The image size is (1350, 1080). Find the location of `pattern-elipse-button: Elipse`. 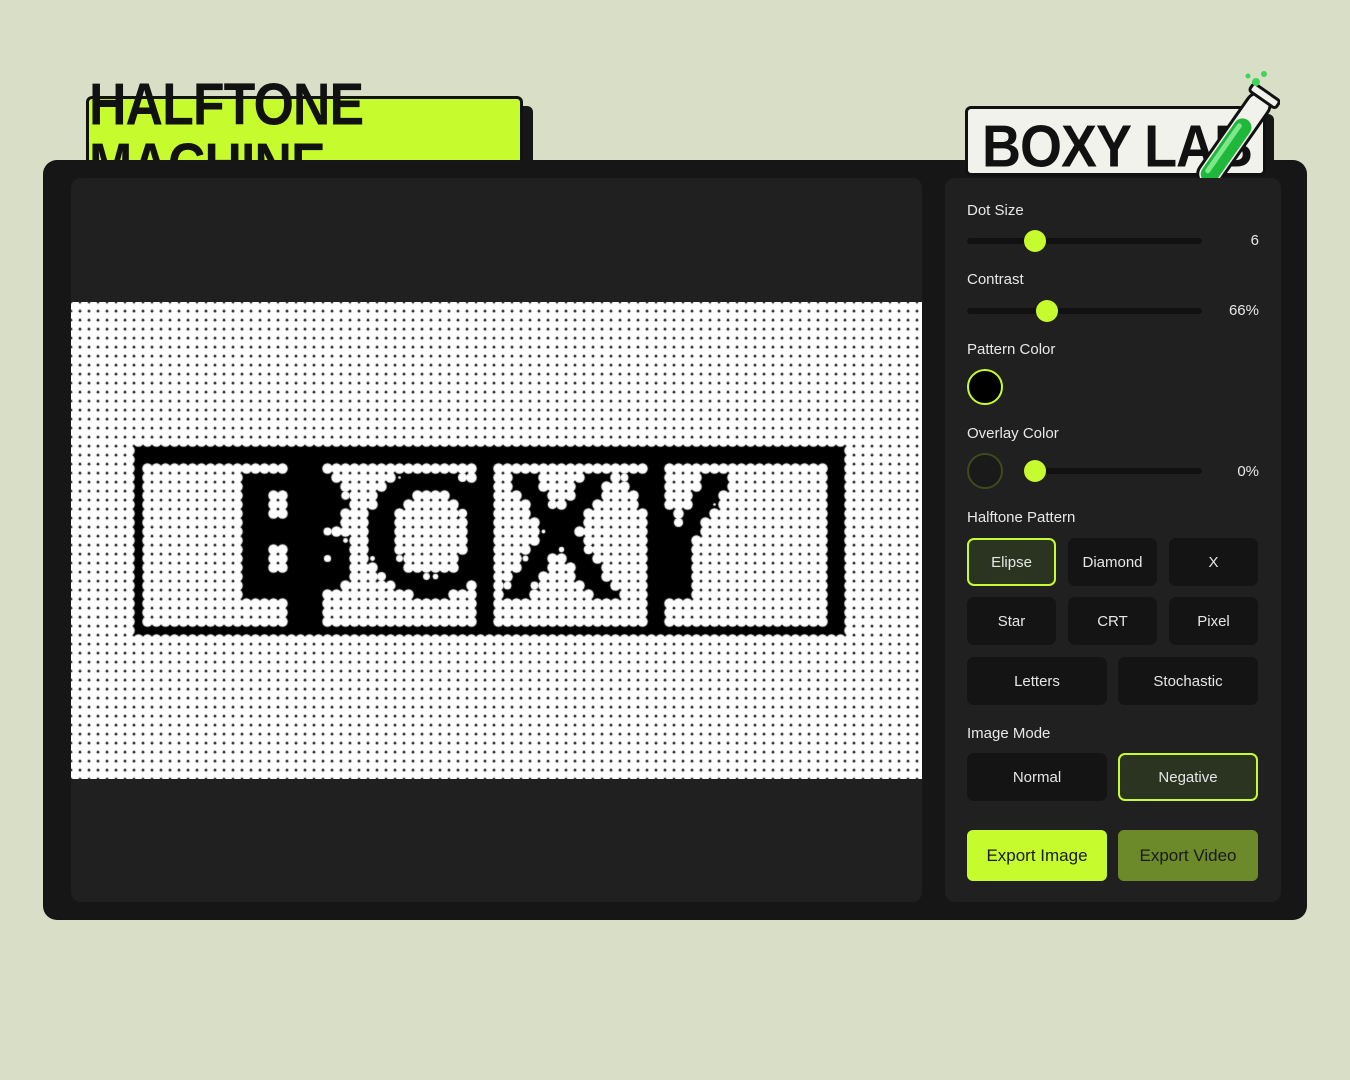

pattern-elipse-button: Elipse is located at coordinates (1011, 562).